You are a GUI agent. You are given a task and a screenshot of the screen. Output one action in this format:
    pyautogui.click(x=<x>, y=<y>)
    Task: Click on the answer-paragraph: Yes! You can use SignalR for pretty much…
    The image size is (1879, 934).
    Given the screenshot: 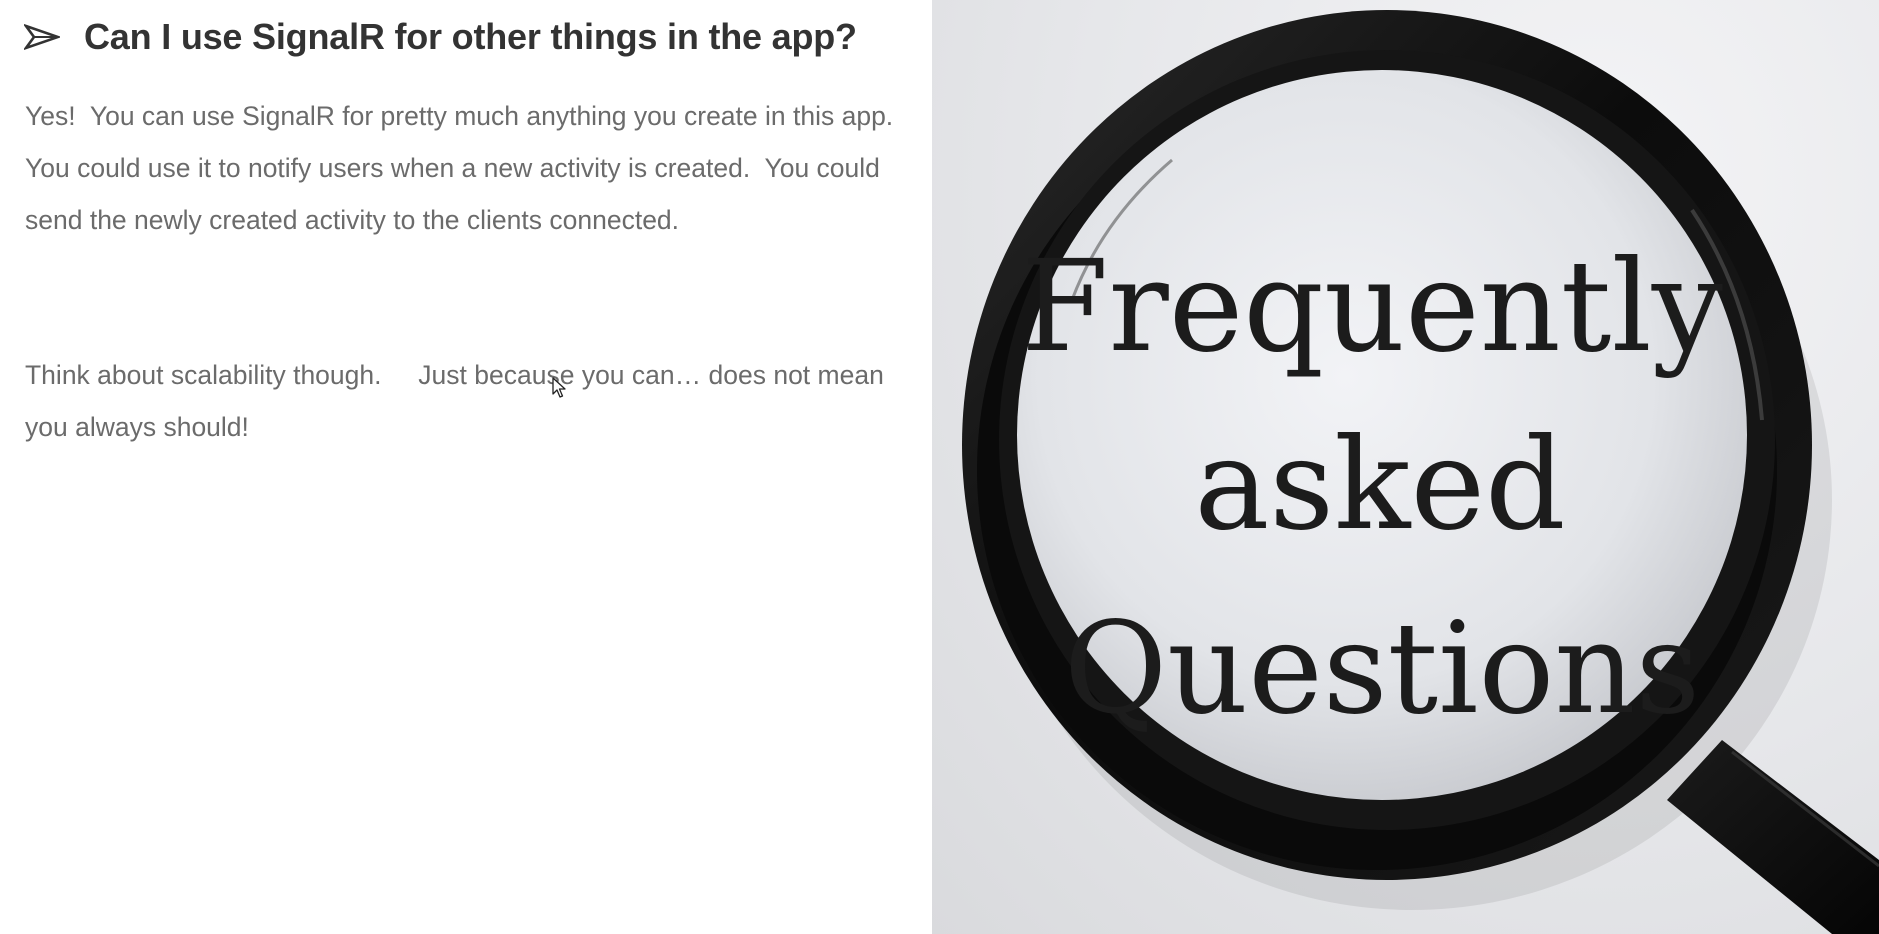 What is the action you would take?
    pyautogui.click(x=470, y=168)
    